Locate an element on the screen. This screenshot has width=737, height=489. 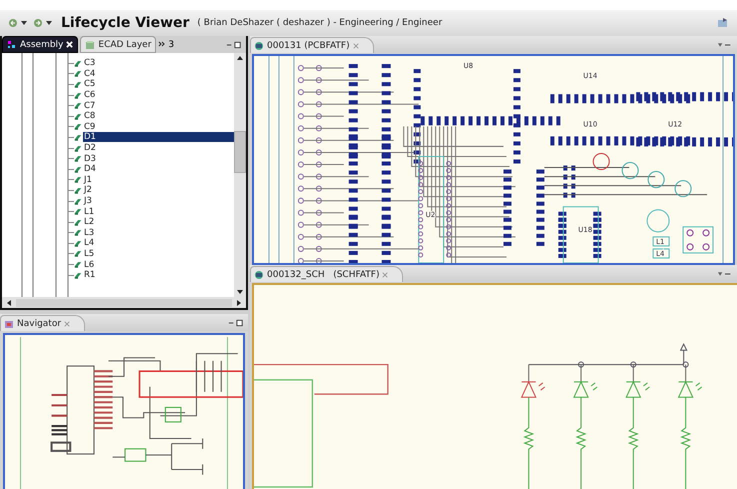
tree-item: D4 is located at coordinates (158, 169).